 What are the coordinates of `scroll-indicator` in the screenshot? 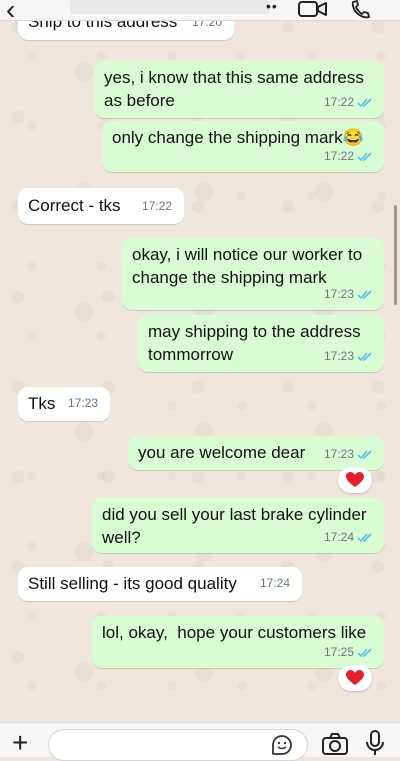 It's located at (395, 255).